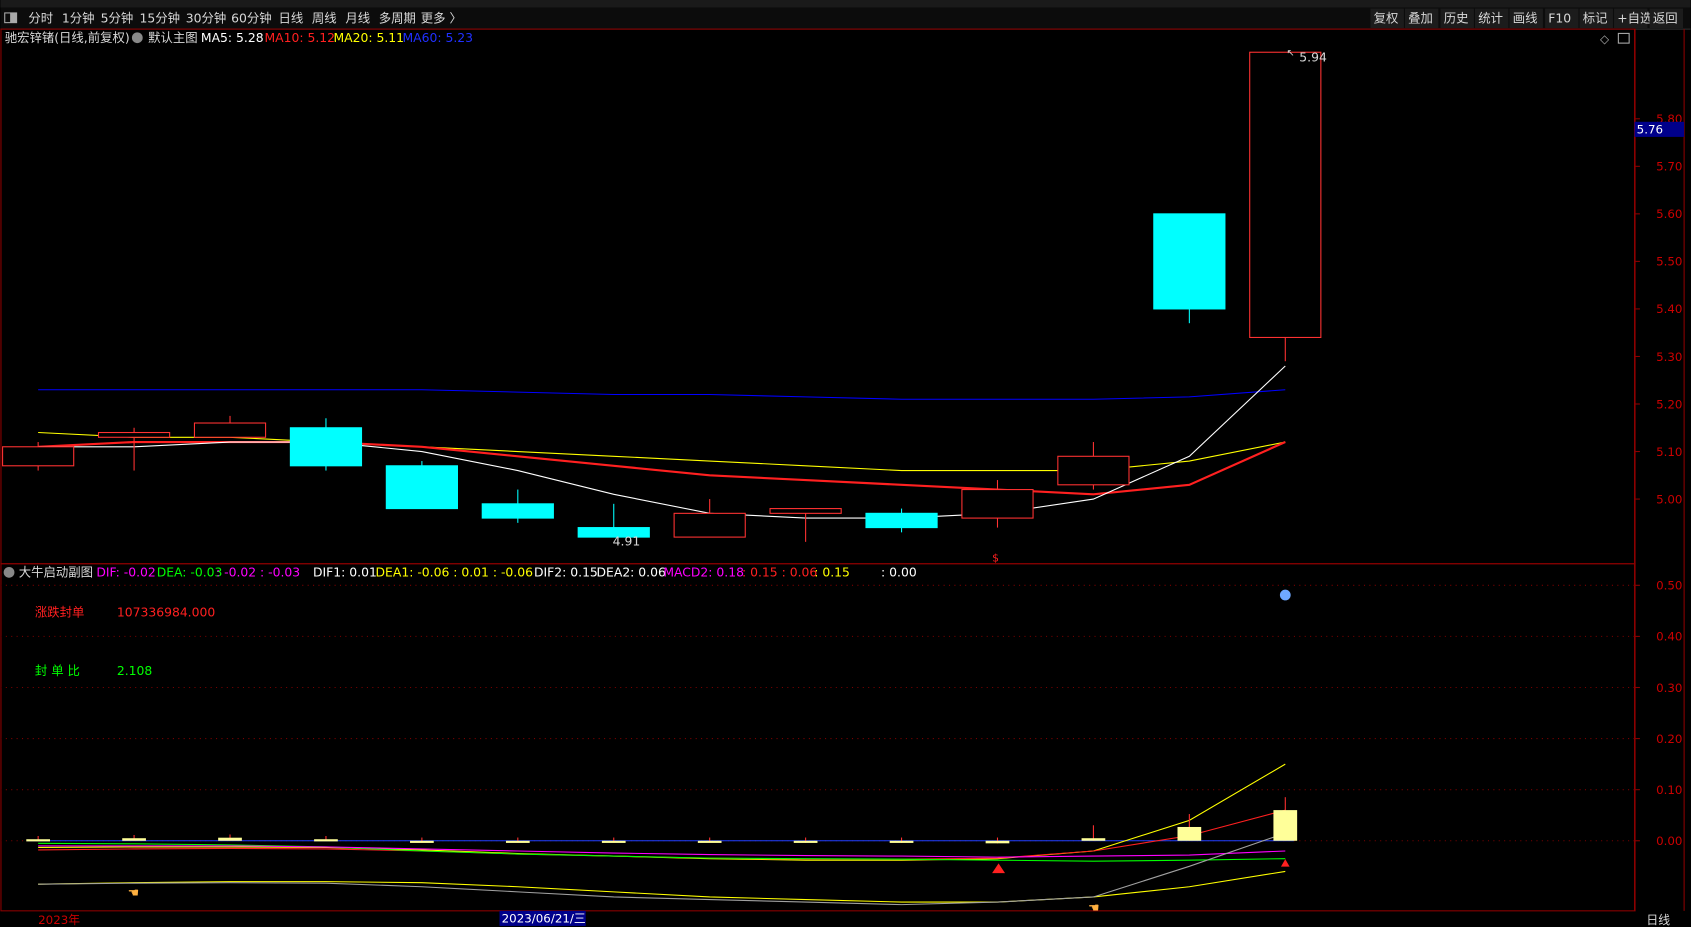 The image size is (1691, 927). What do you see at coordinates (1669, 637) in the screenshot?
I see `sub-tick: 0.40` at bounding box center [1669, 637].